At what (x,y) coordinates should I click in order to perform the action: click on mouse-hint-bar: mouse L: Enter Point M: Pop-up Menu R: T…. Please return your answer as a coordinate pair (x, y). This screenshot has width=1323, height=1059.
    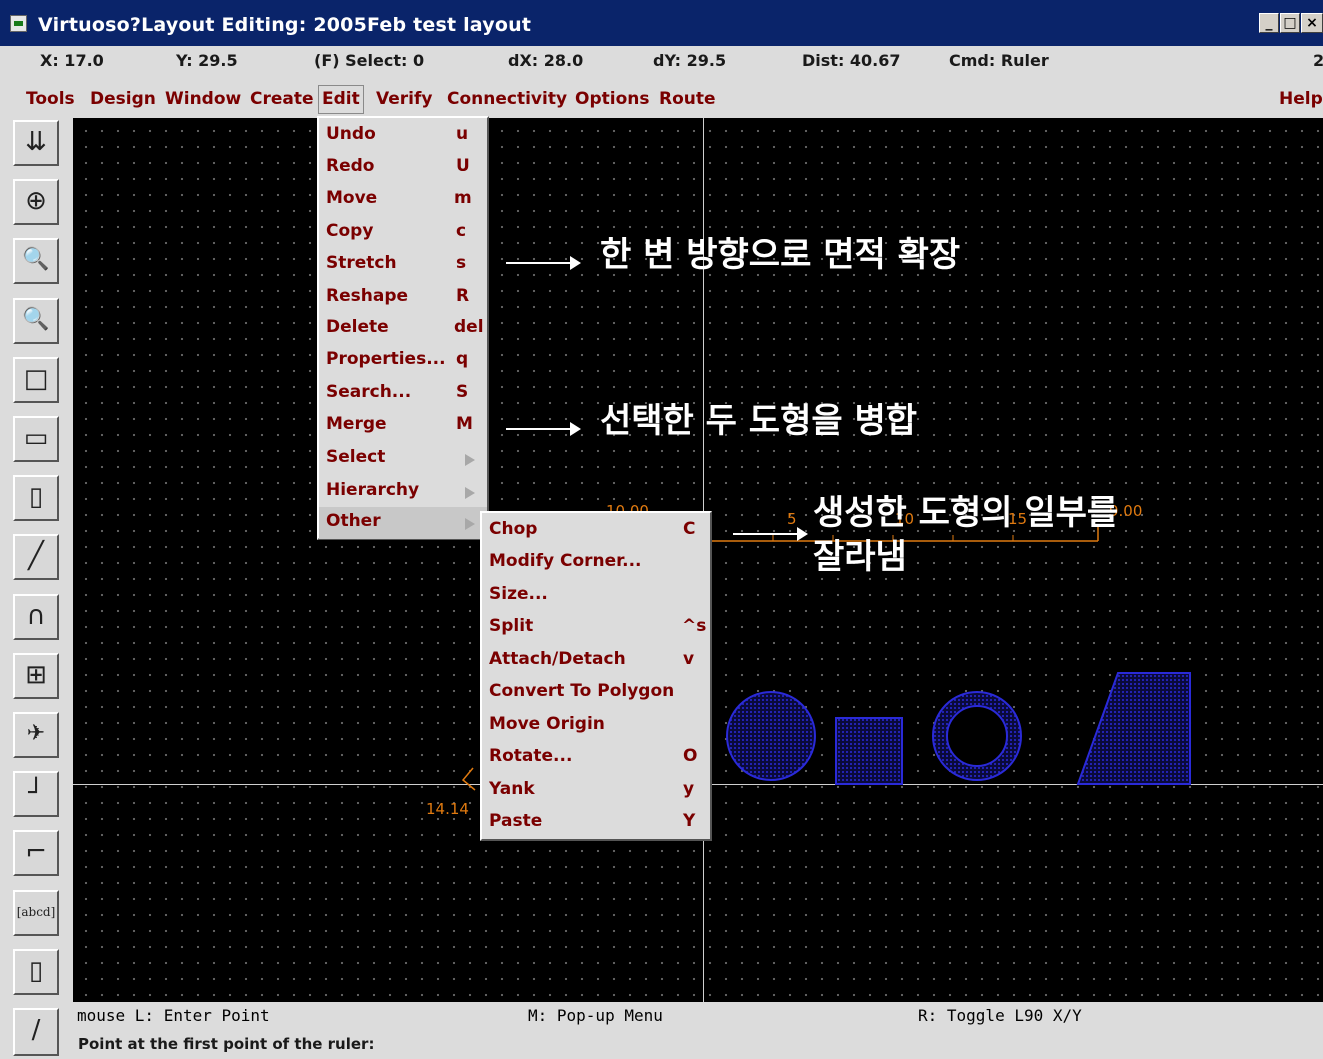
    Looking at the image, I should click on (698, 1016).